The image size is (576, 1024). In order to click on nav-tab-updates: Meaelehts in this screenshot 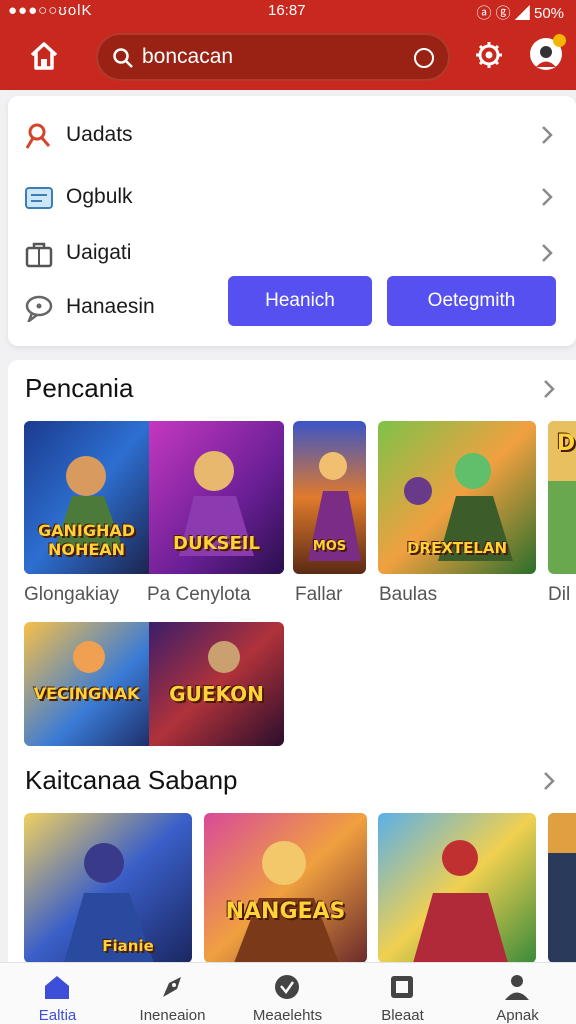, I will do `click(287, 993)`.